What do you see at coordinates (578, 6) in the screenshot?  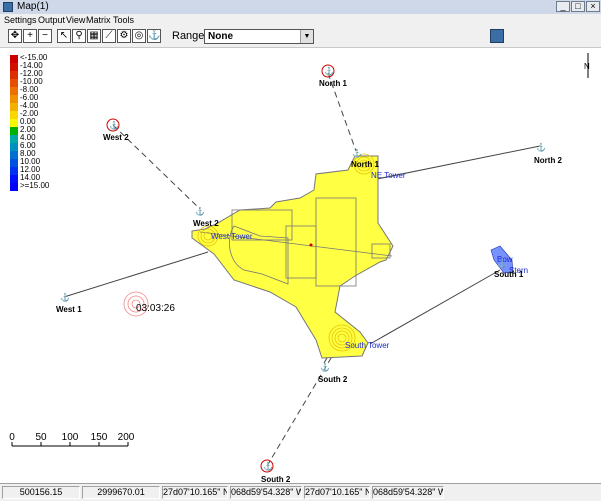 I see `maximize-button: □` at bounding box center [578, 6].